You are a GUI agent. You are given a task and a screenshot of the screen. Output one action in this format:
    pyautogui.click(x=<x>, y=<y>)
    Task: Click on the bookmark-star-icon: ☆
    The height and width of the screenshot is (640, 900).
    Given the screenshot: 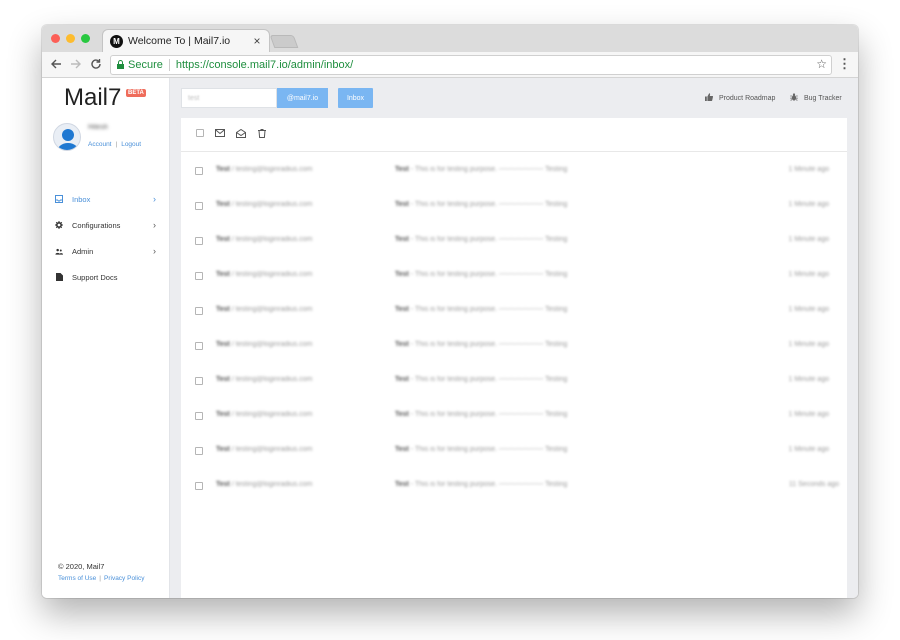 What is the action you would take?
    pyautogui.click(x=821, y=64)
    